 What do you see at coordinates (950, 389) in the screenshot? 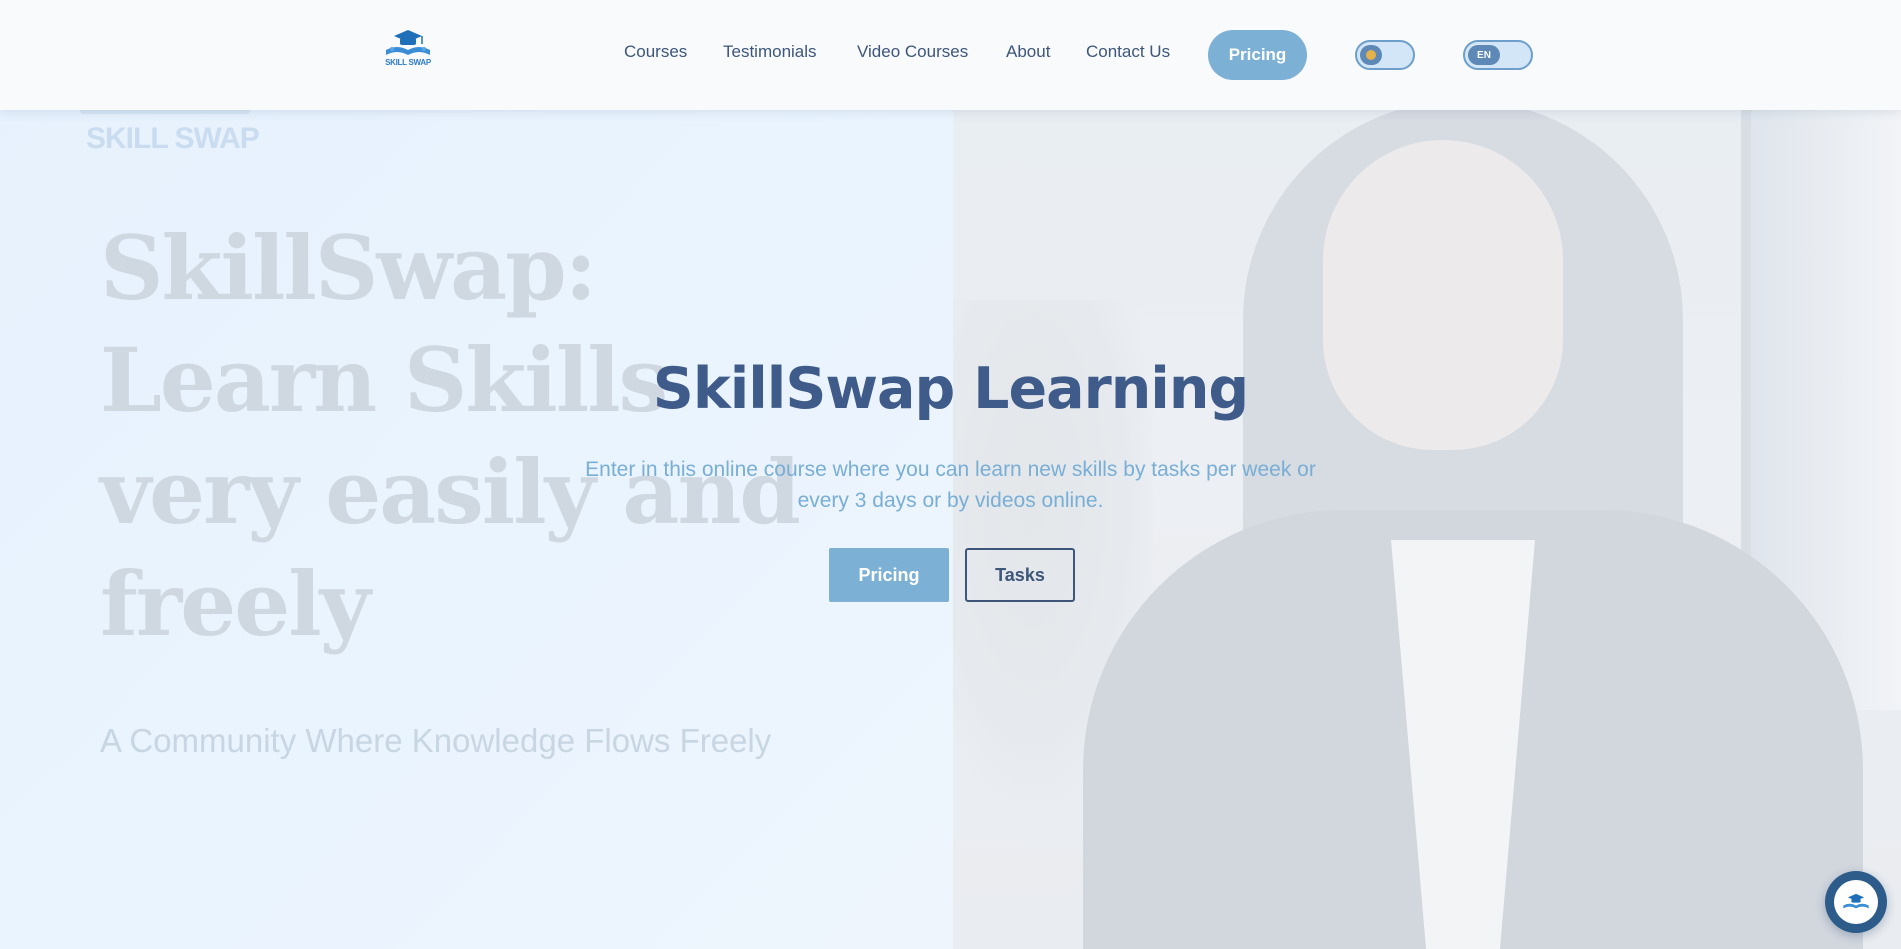
I see `hero-title: SkillSwap Learning` at bounding box center [950, 389].